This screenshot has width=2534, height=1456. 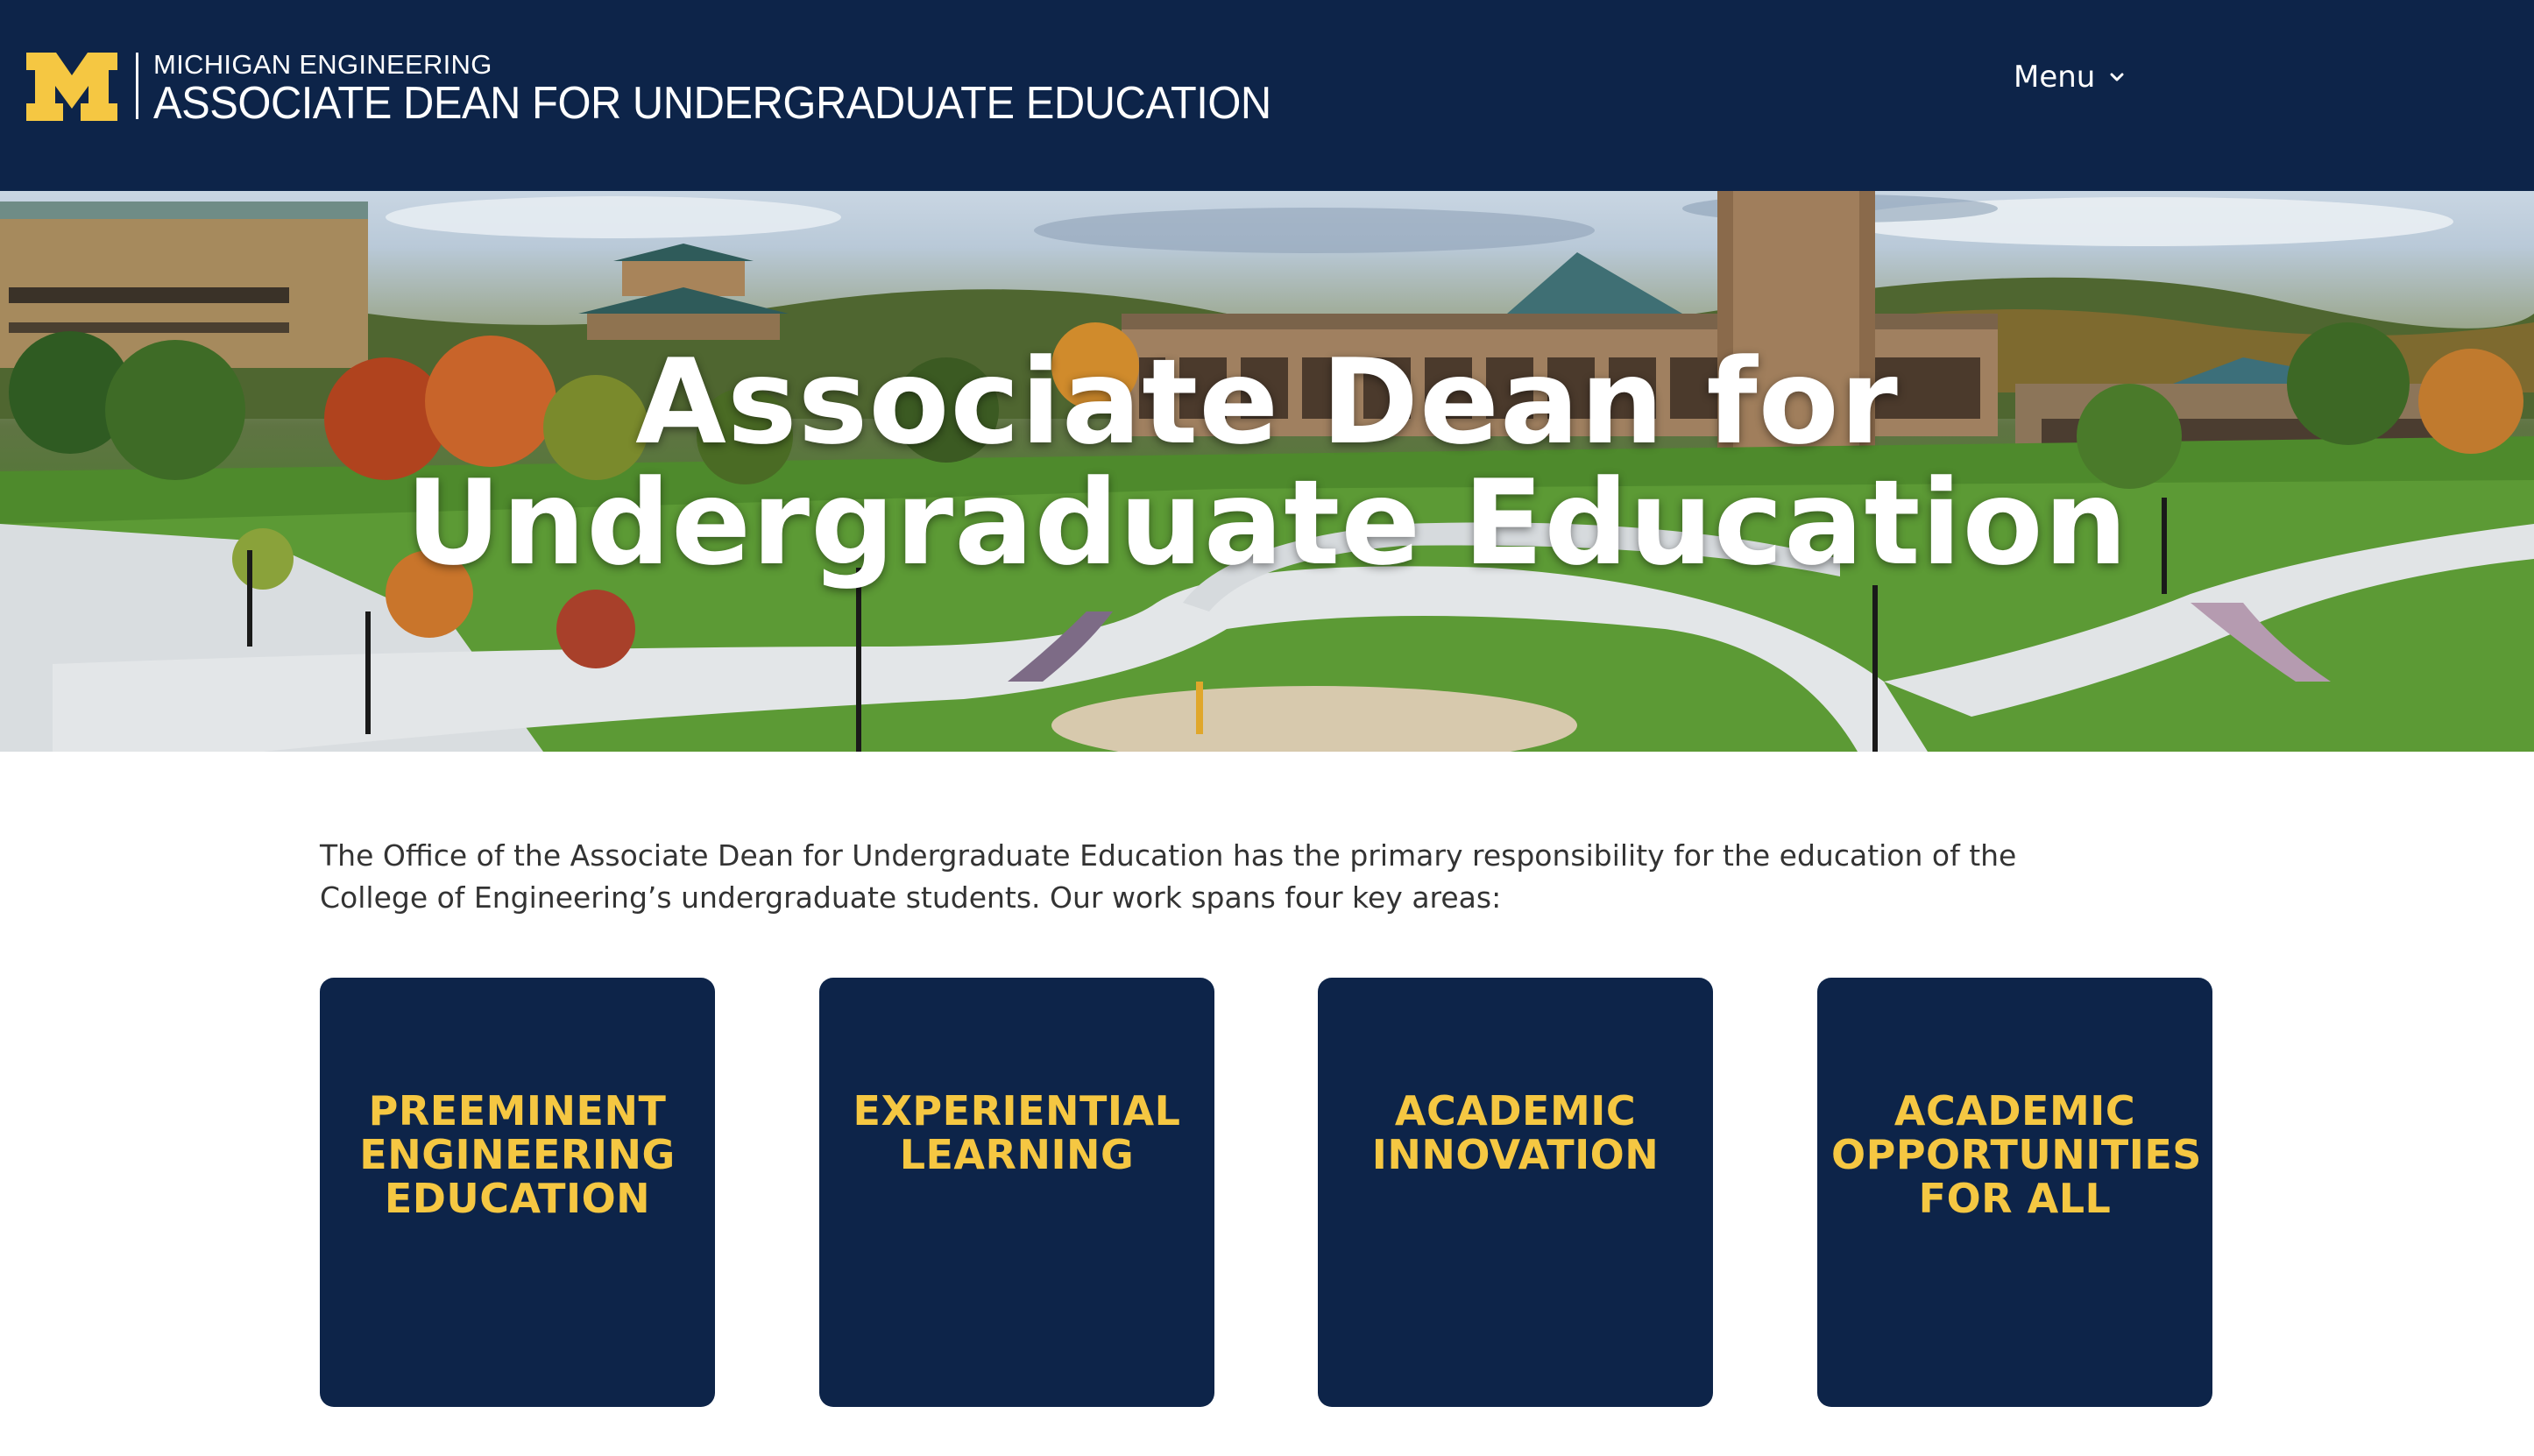 I want to click on card-label-line: EDUCATION, so click(x=518, y=1198).